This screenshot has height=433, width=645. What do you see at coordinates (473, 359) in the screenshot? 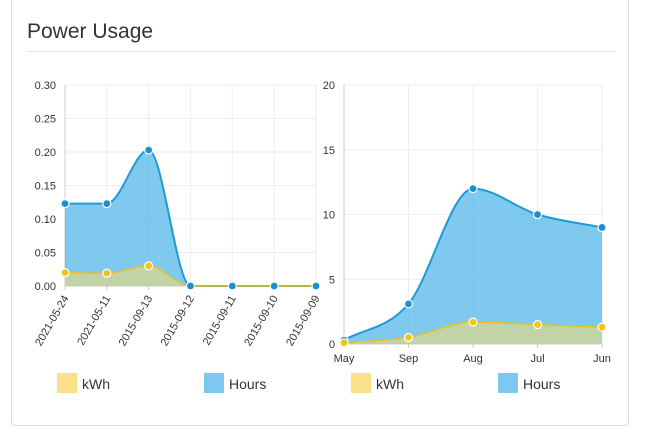
I see `x-tick-label: Aug` at bounding box center [473, 359].